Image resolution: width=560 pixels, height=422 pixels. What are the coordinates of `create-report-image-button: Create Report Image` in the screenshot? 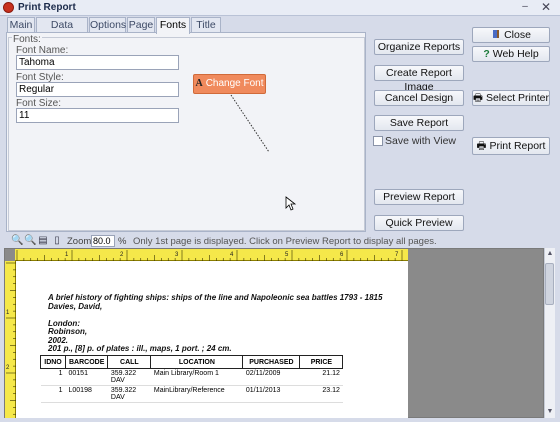 It's located at (419, 79).